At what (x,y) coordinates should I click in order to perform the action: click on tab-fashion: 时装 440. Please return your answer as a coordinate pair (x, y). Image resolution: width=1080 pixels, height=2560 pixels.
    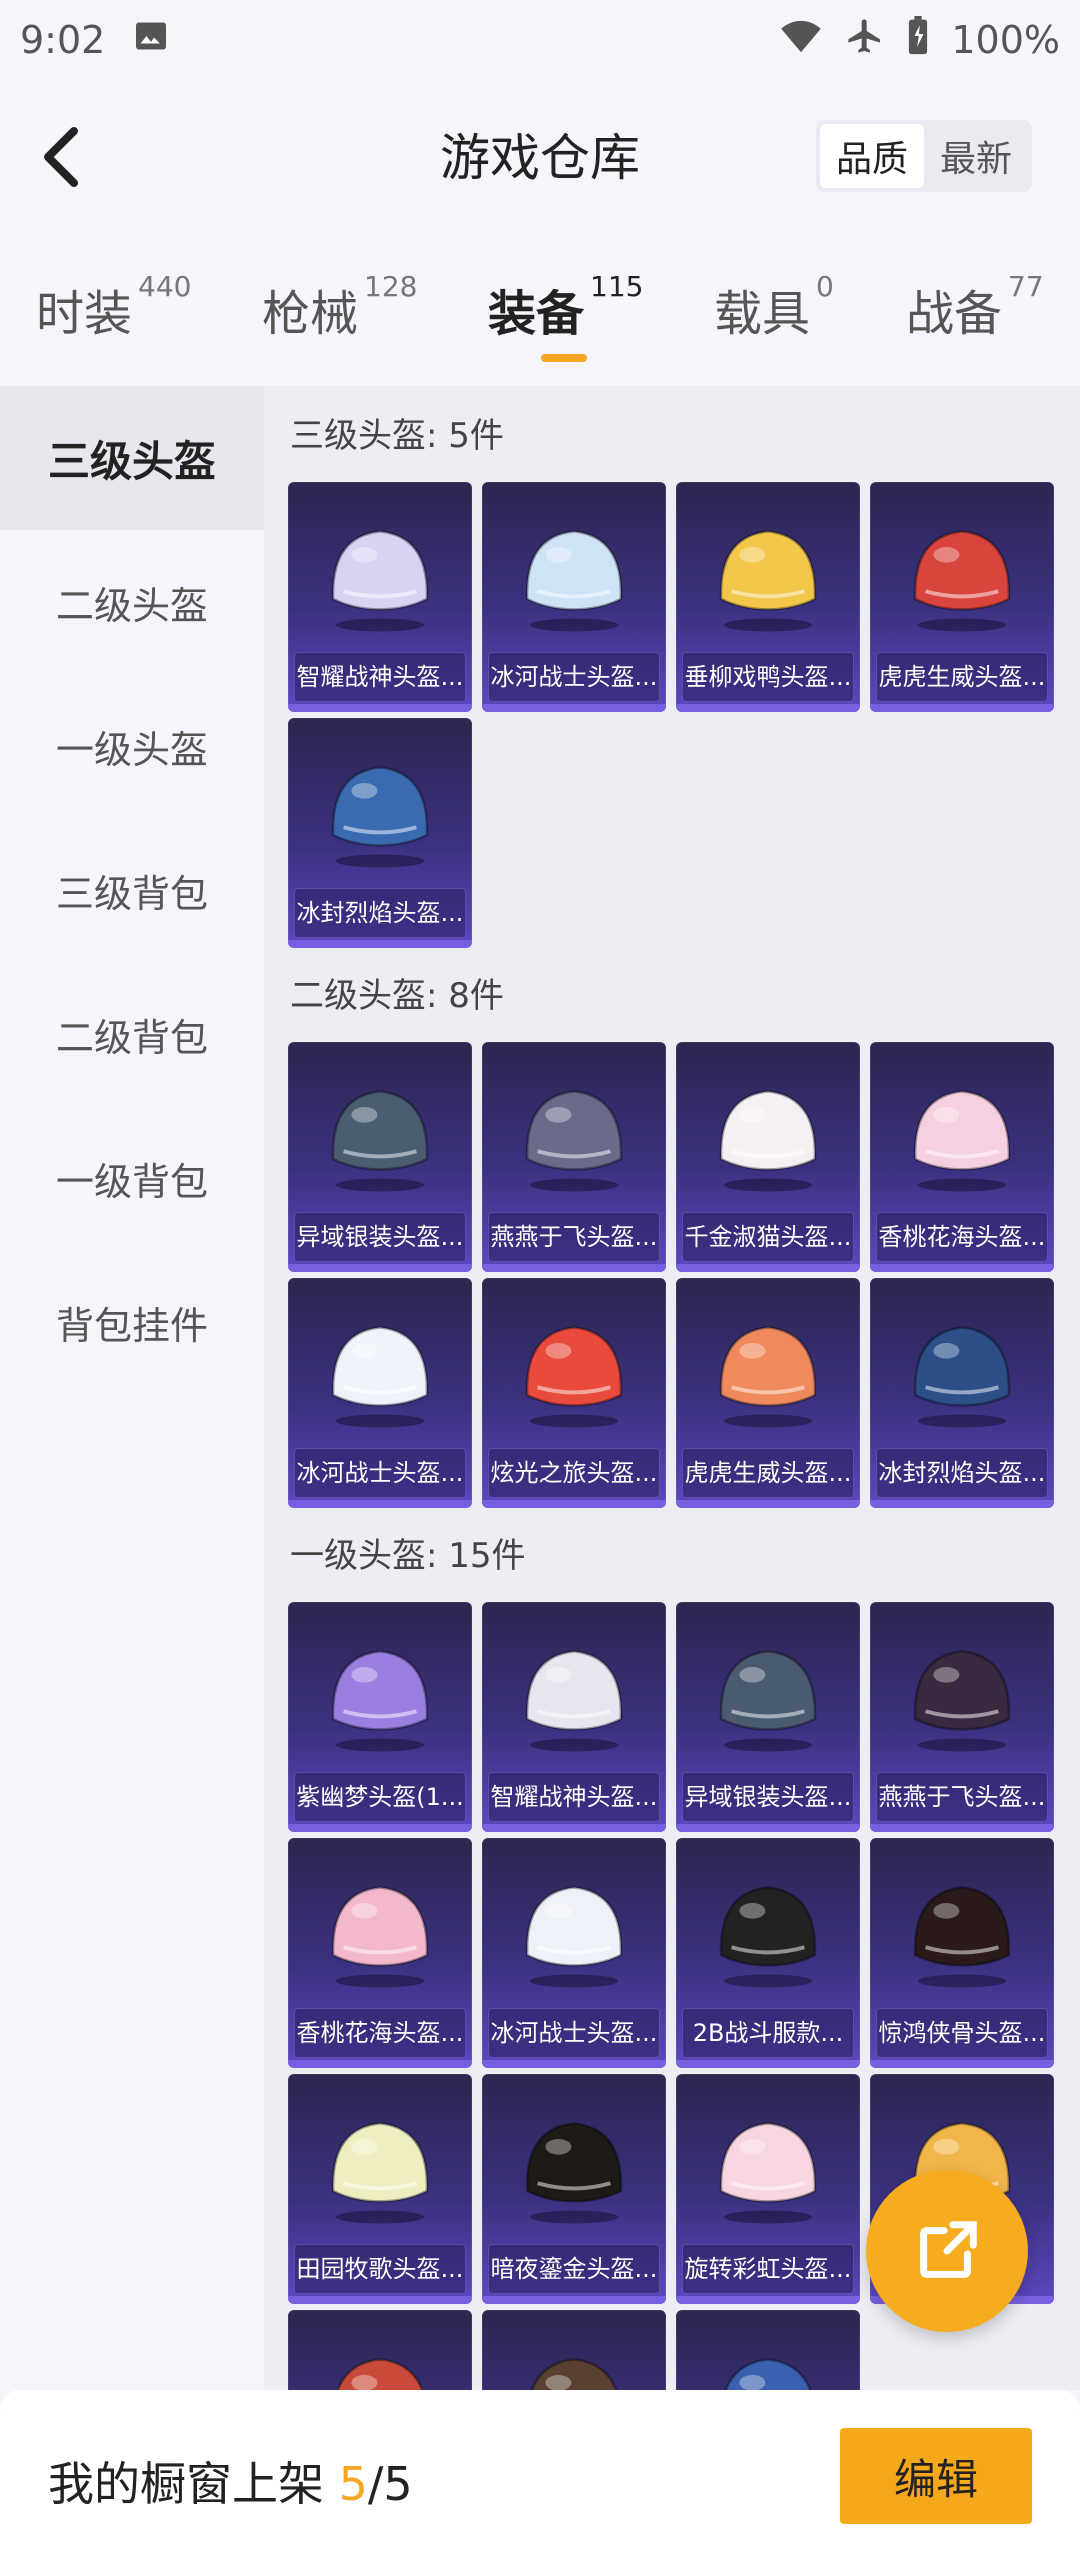
    Looking at the image, I should click on (113, 315).